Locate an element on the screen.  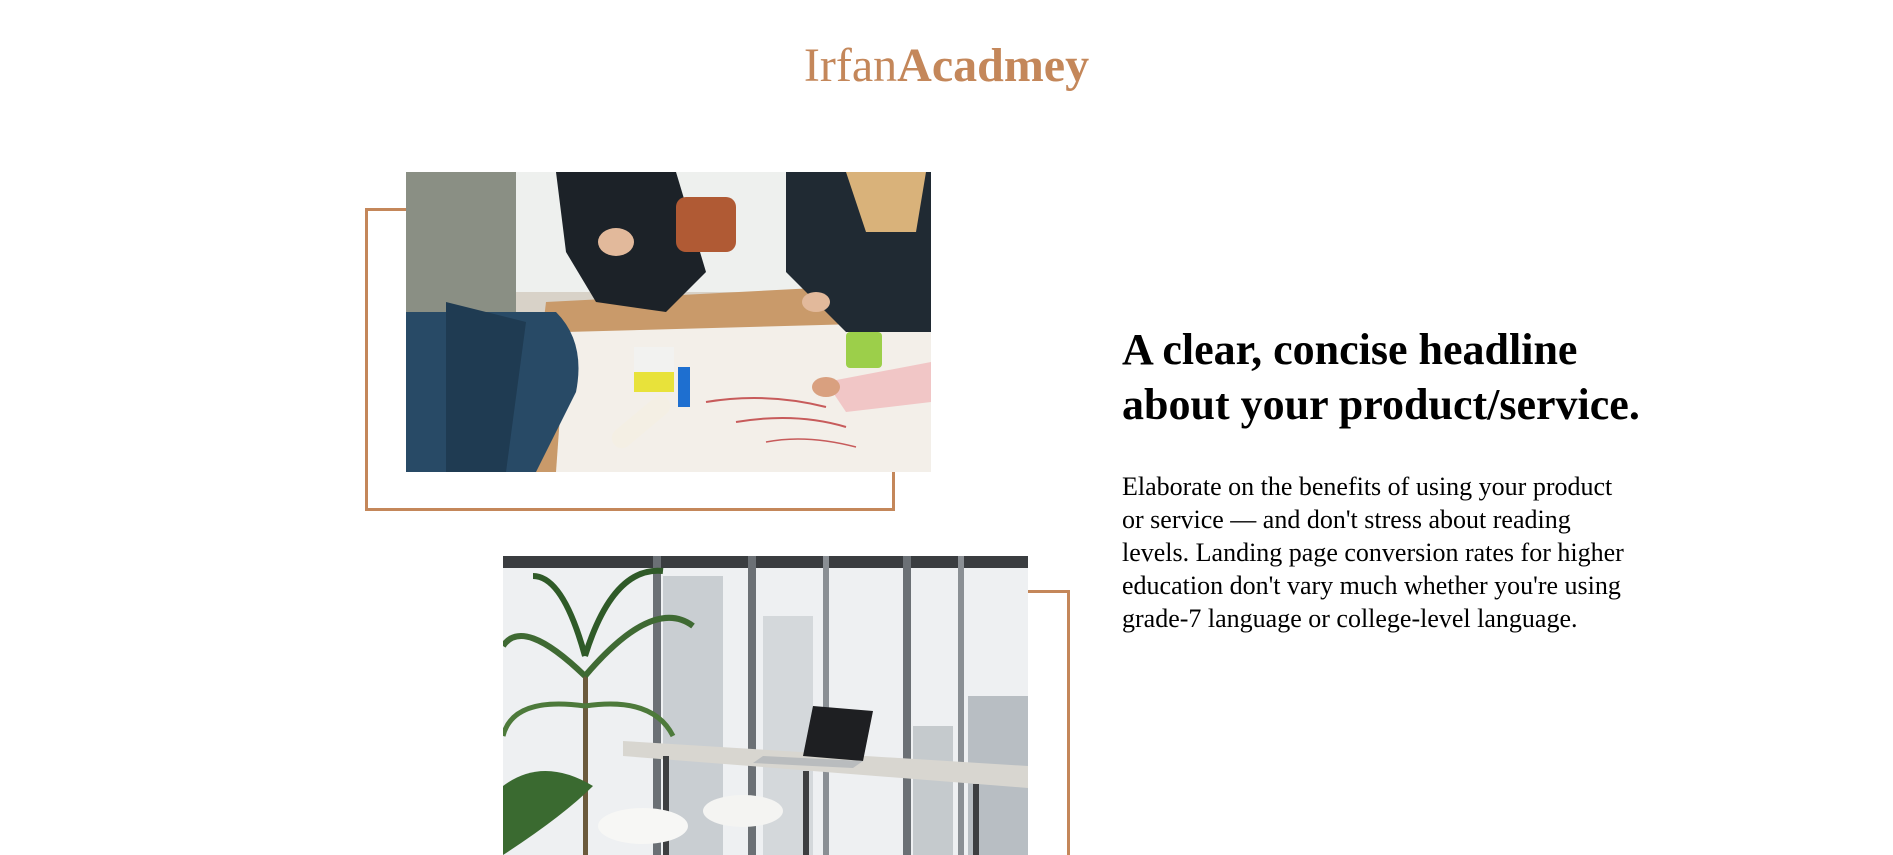
site-logo: IrfanAcadmey is located at coordinates (946, 66).